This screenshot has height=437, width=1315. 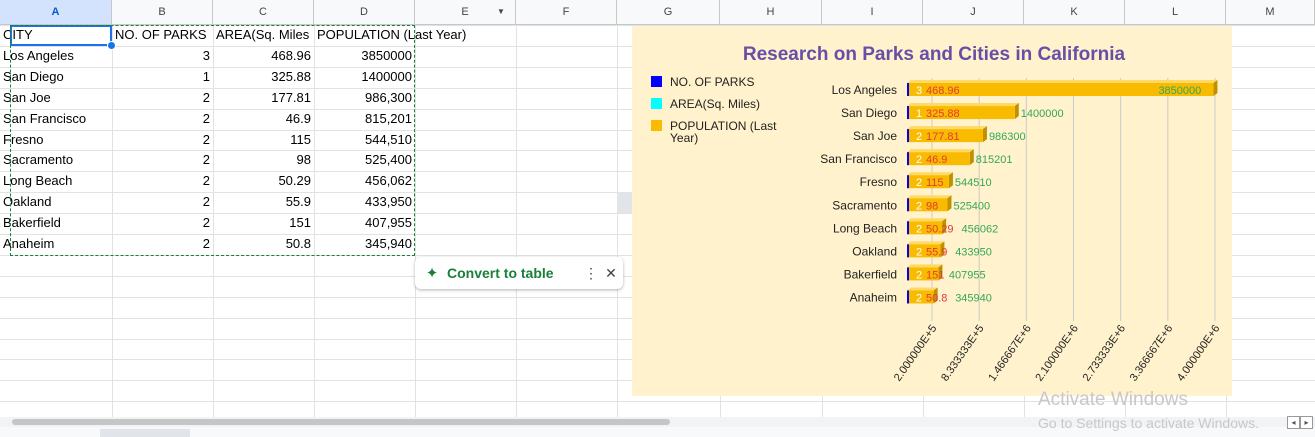 What do you see at coordinates (865, 228) in the screenshot?
I see `y-category-label: Long Beach` at bounding box center [865, 228].